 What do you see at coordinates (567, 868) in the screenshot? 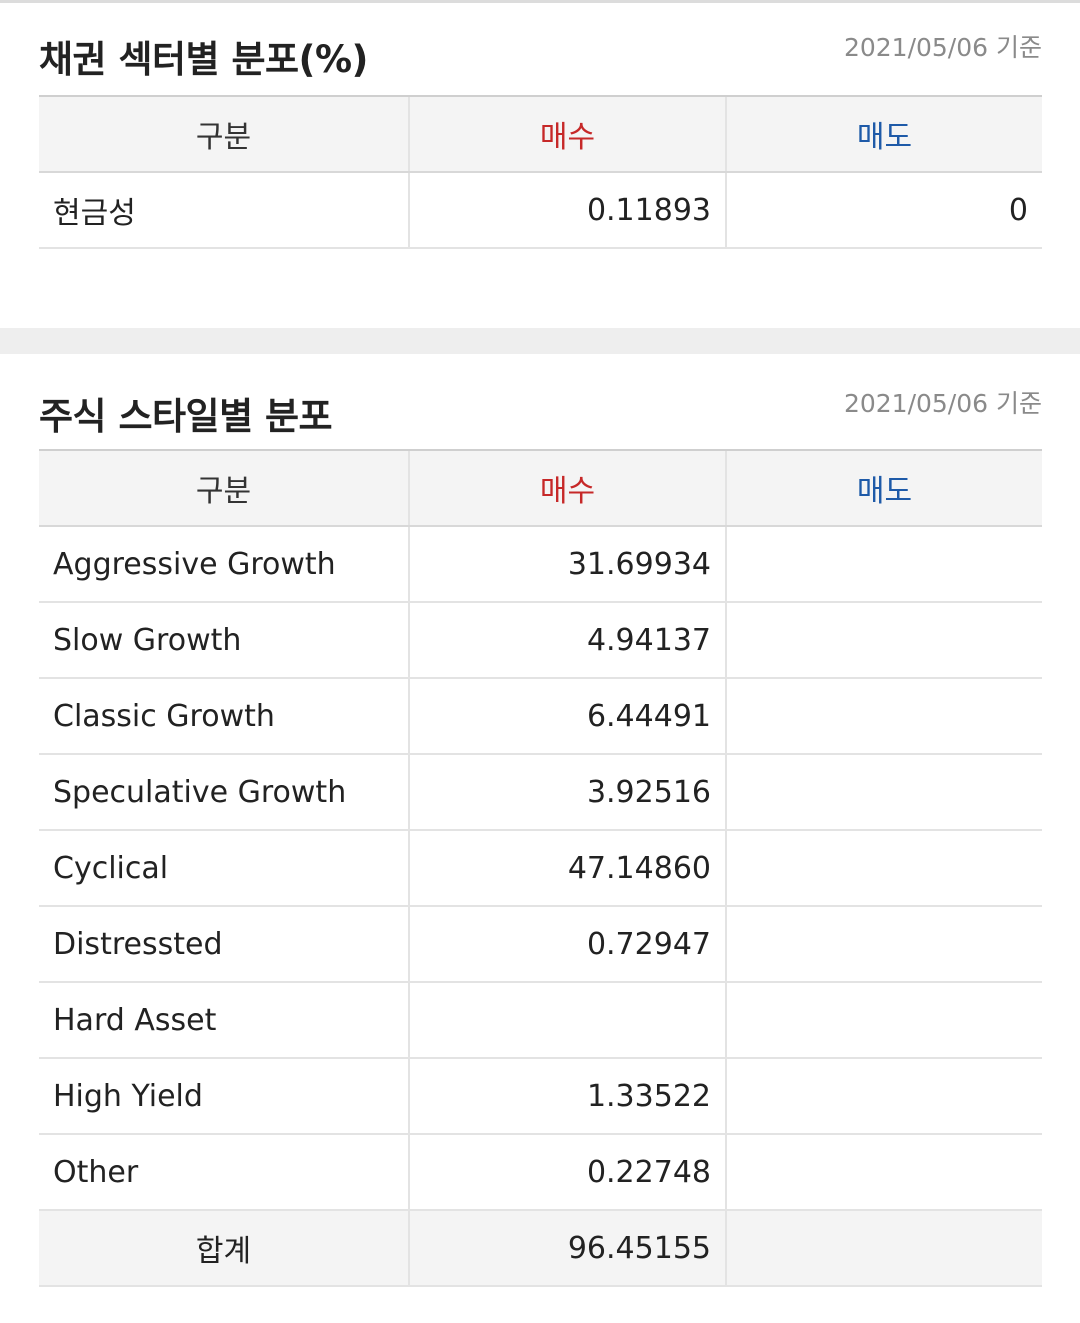
I see `row-buy: 47.14860` at bounding box center [567, 868].